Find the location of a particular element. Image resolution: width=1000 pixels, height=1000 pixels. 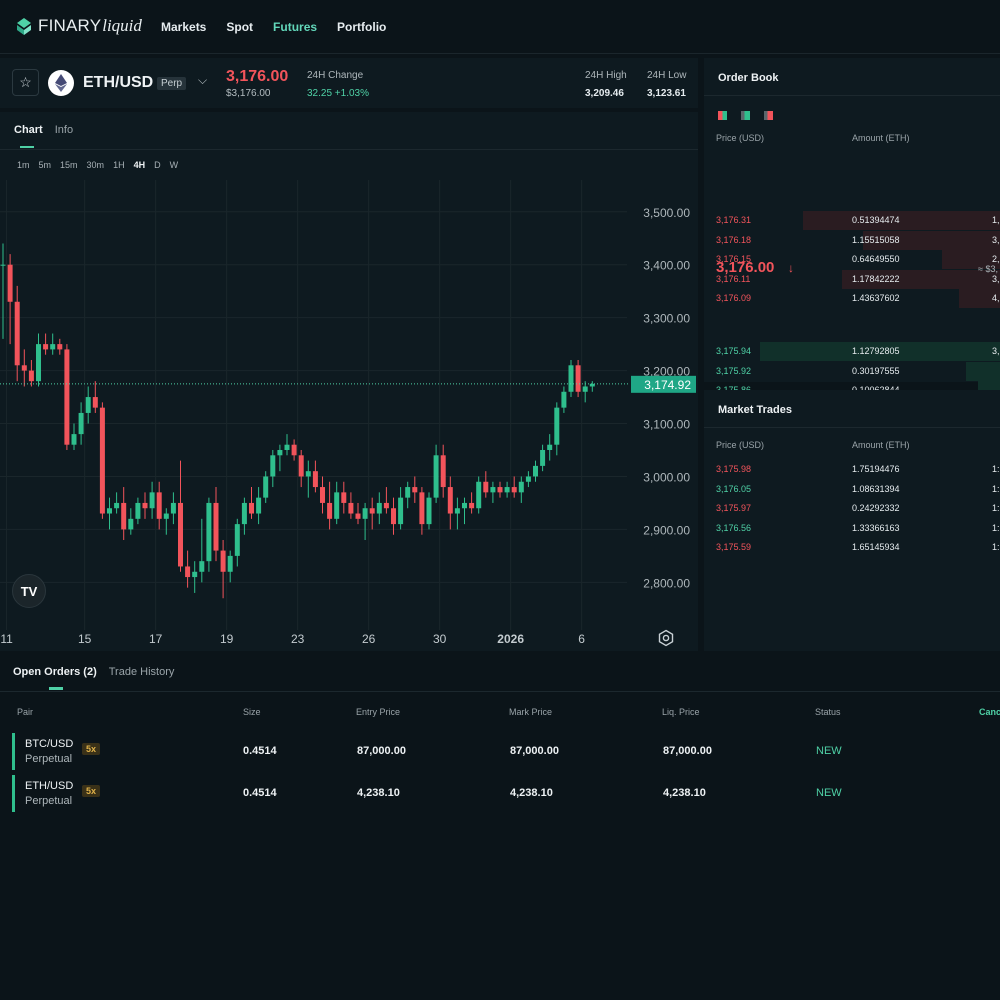

brand-logo: FINARY liquid is located at coordinates (78, 26).